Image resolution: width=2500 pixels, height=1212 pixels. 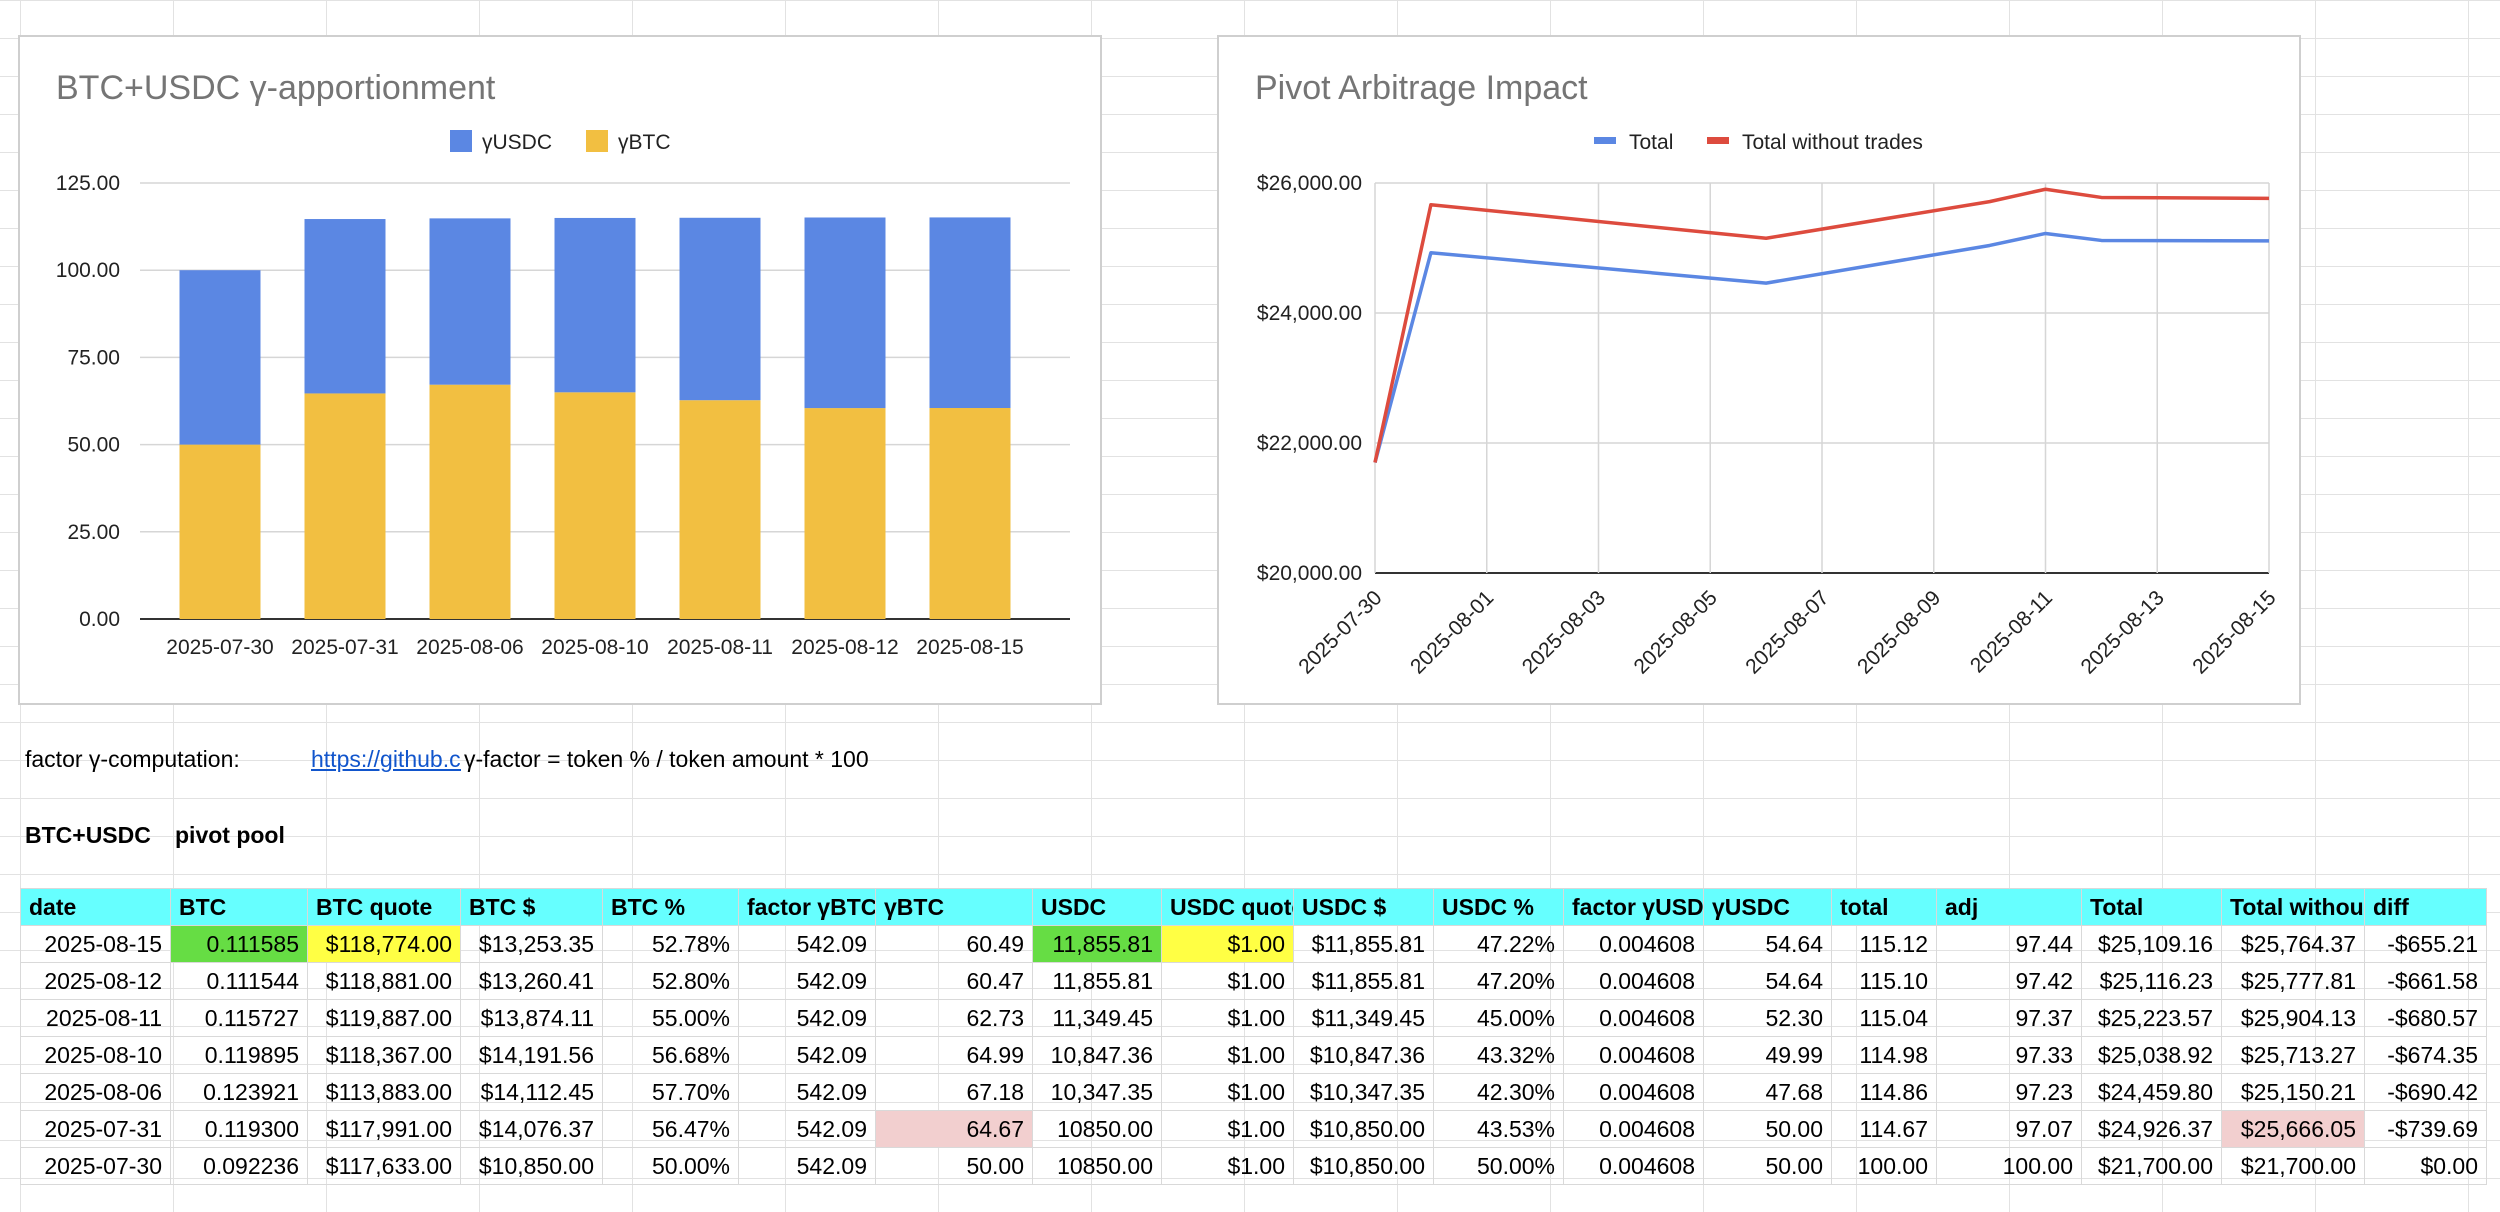 I want to click on table-cell: $25,904.13, so click(x=2293, y=1018).